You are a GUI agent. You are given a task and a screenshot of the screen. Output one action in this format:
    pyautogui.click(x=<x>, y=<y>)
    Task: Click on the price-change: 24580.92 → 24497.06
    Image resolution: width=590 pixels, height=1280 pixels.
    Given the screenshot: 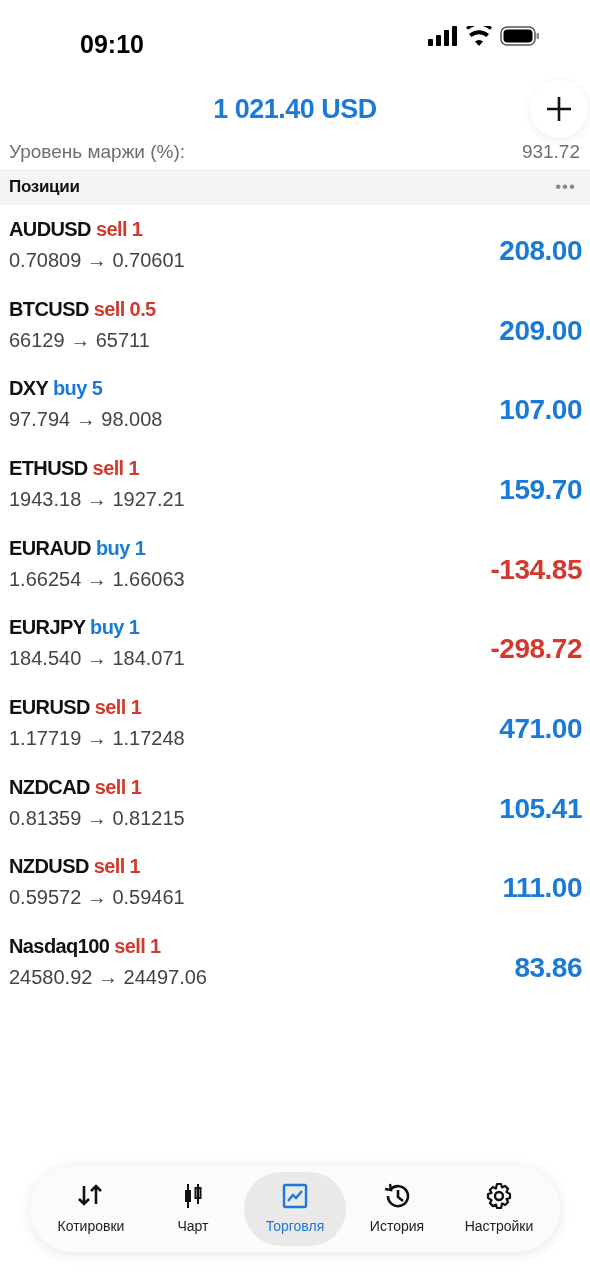 What is the action you would take?
    pyautogui.click(x=108, y=978)
    